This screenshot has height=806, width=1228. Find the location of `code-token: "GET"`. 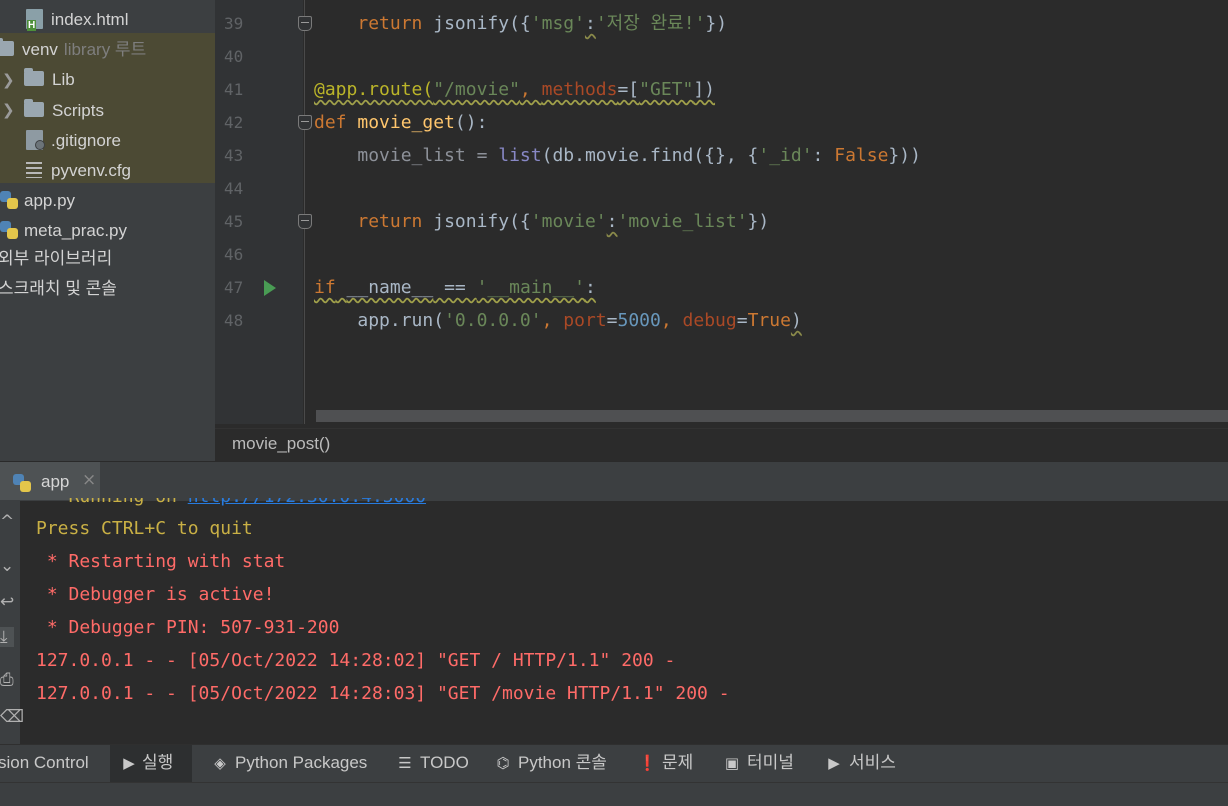

code-token: "GET" is located at coordinates (666, 89).